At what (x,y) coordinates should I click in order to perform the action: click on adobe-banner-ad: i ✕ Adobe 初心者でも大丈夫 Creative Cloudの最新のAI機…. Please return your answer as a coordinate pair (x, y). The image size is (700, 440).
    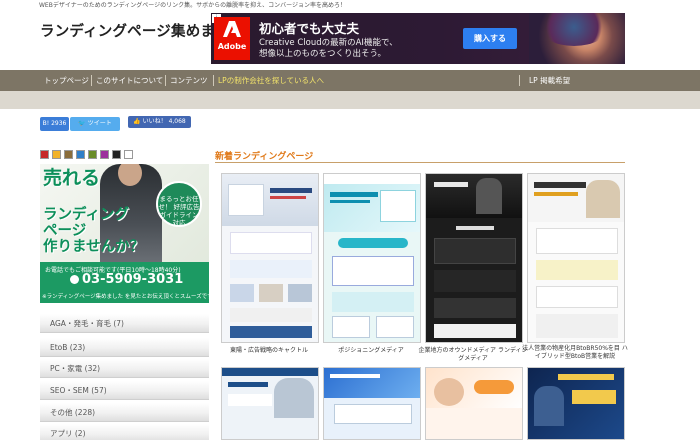
    Looking at the image, I should click on (418, 38).